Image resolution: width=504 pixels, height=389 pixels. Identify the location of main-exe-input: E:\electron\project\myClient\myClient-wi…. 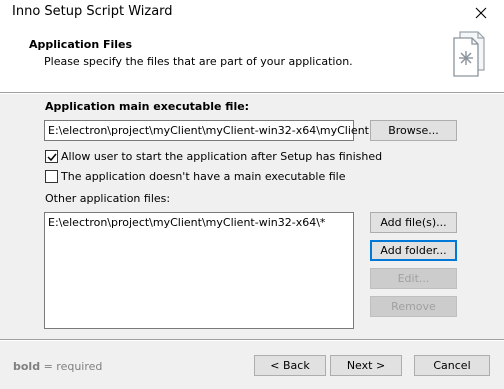
(218, 130).